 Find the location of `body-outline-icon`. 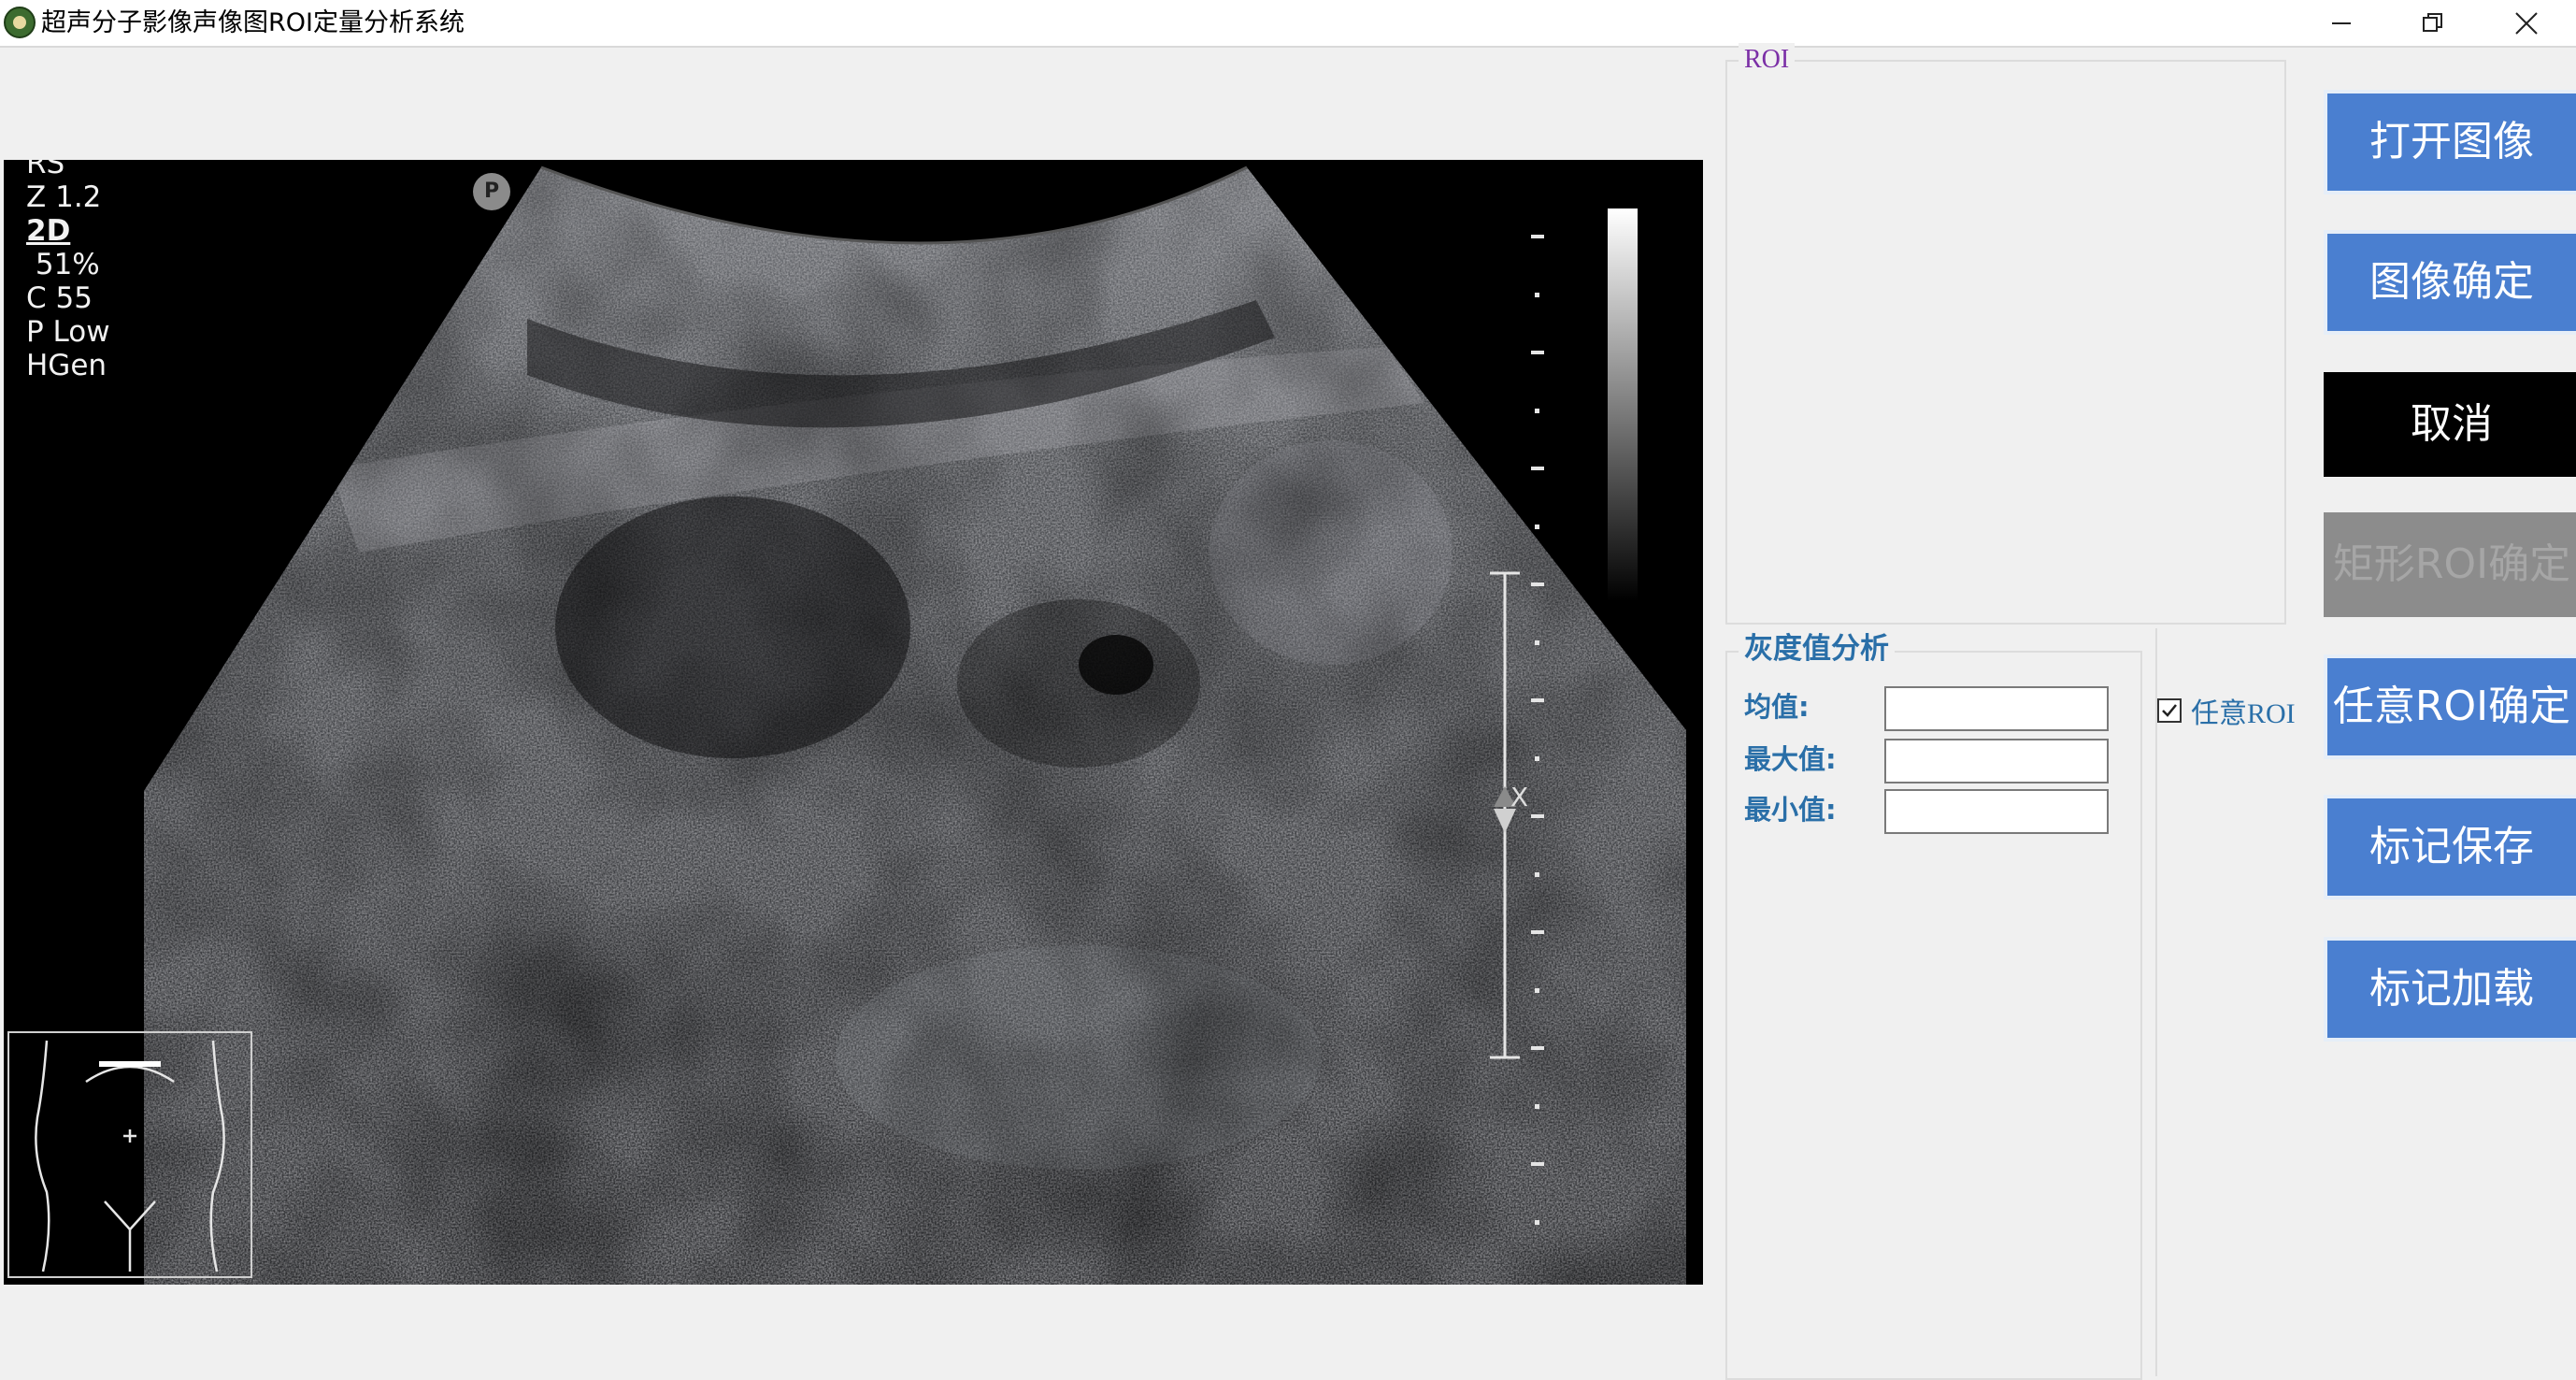

body-outline-icon is located at coordinates (130, 1156).